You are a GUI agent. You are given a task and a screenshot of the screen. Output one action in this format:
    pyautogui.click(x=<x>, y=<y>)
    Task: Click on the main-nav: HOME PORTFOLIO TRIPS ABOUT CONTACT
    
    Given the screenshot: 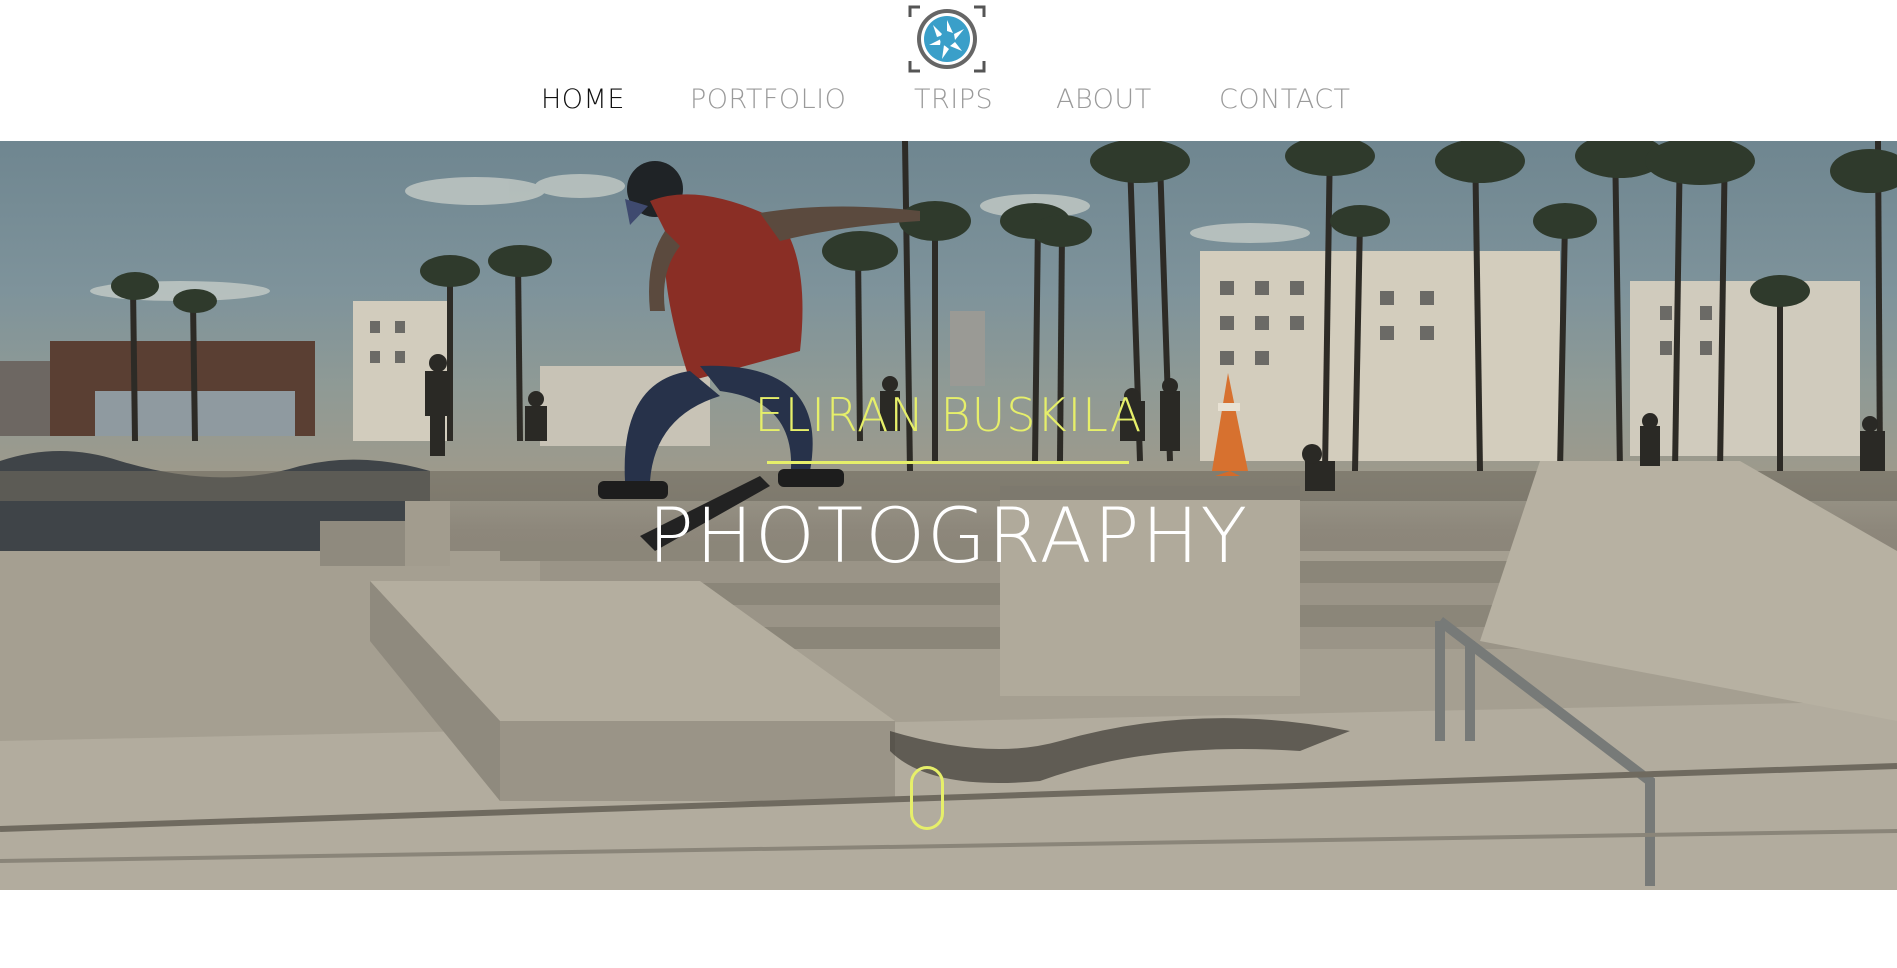 What is the action you would take?
    pyautogui.click(x=948, y=104)
    